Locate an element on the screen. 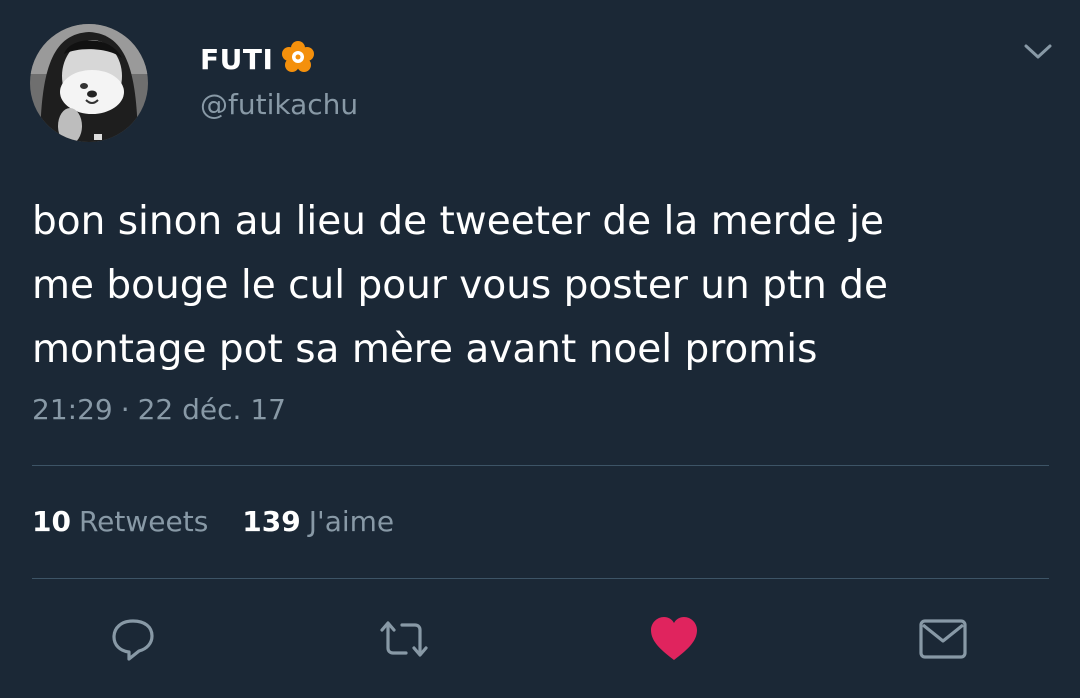 This screenshot has height=698, width=1080. heart-icon is located at coordinates (674, 641).